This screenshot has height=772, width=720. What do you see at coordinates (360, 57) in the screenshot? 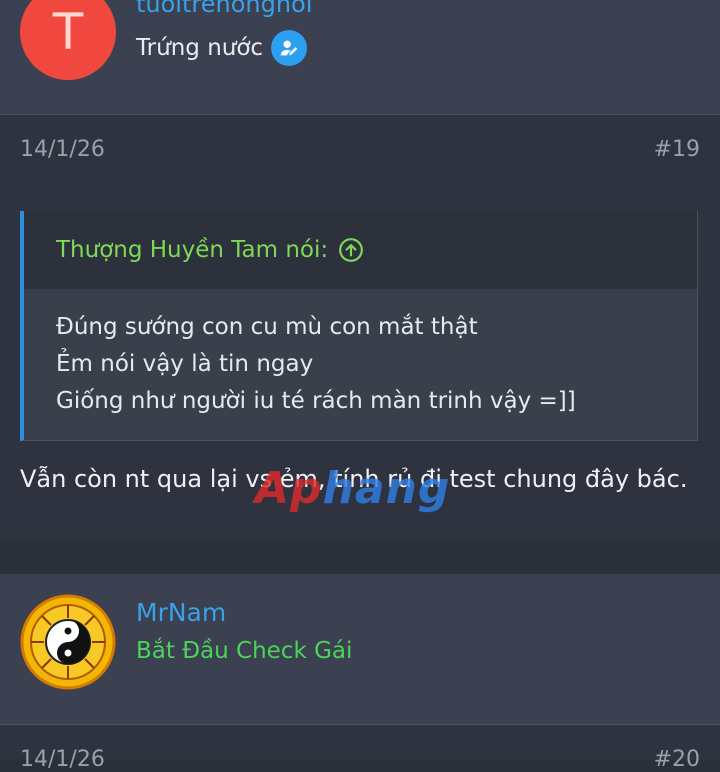
I see `post-header: T tuoitrenongnoi Trứng nước` at bounding box center [360, 57].